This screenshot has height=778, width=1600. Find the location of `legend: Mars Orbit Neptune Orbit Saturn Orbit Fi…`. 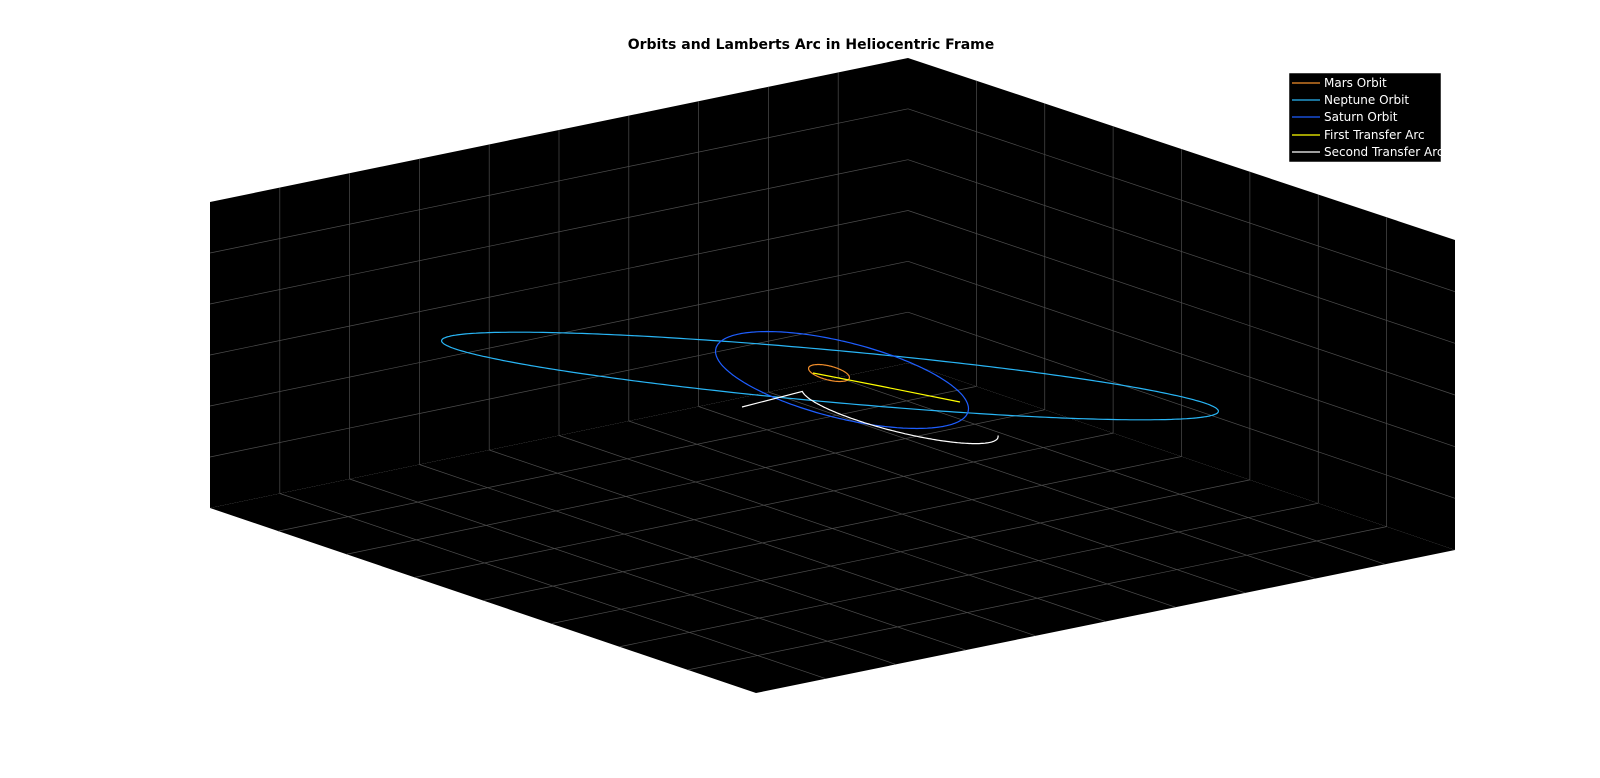

legend: Mars Orbit Neptune Orbit Saturn Orbit Fi… is located at coordinates (1366, 117).